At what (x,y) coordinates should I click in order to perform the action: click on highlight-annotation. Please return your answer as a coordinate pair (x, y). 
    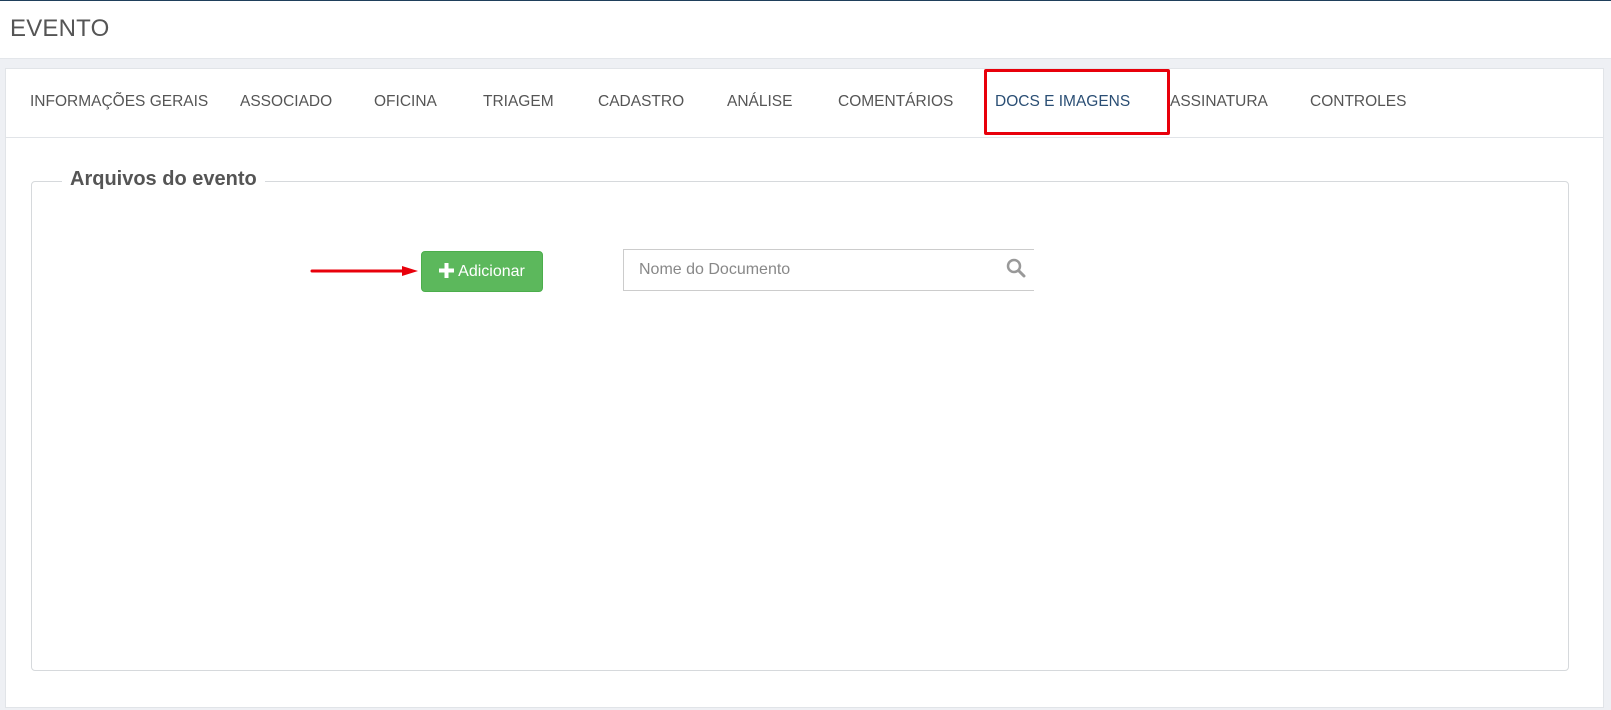
    Looking at the image, I should click on (1077, 102).